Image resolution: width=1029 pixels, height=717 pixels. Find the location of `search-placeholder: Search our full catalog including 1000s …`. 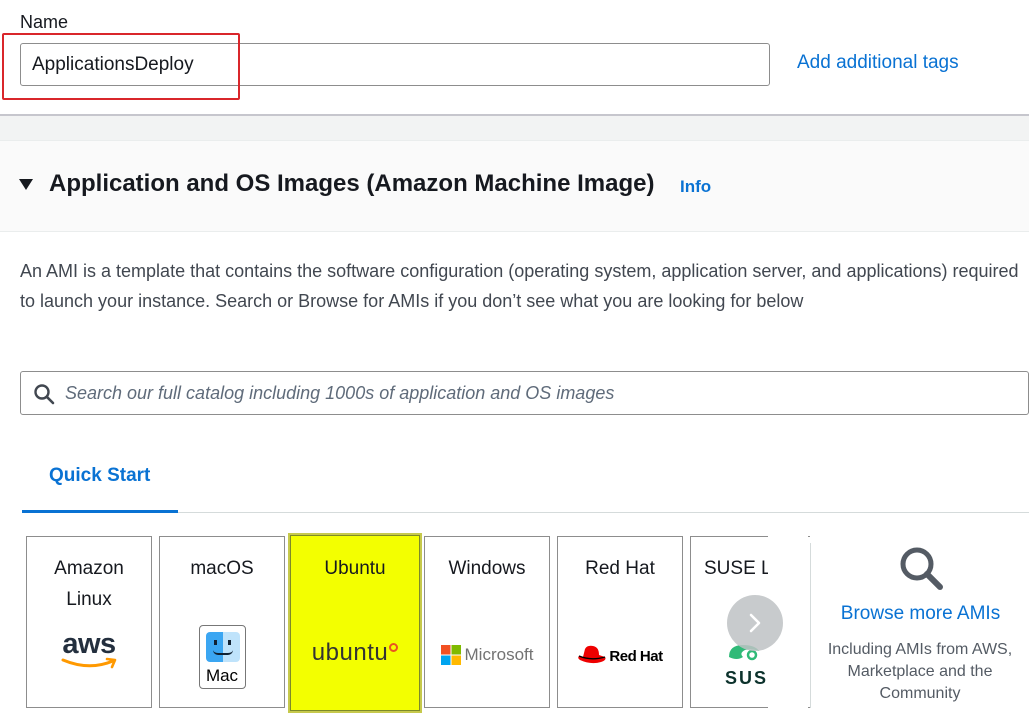

search-placeholder: Search our full catalog including 1000s … is located at coordinates (340, 393).